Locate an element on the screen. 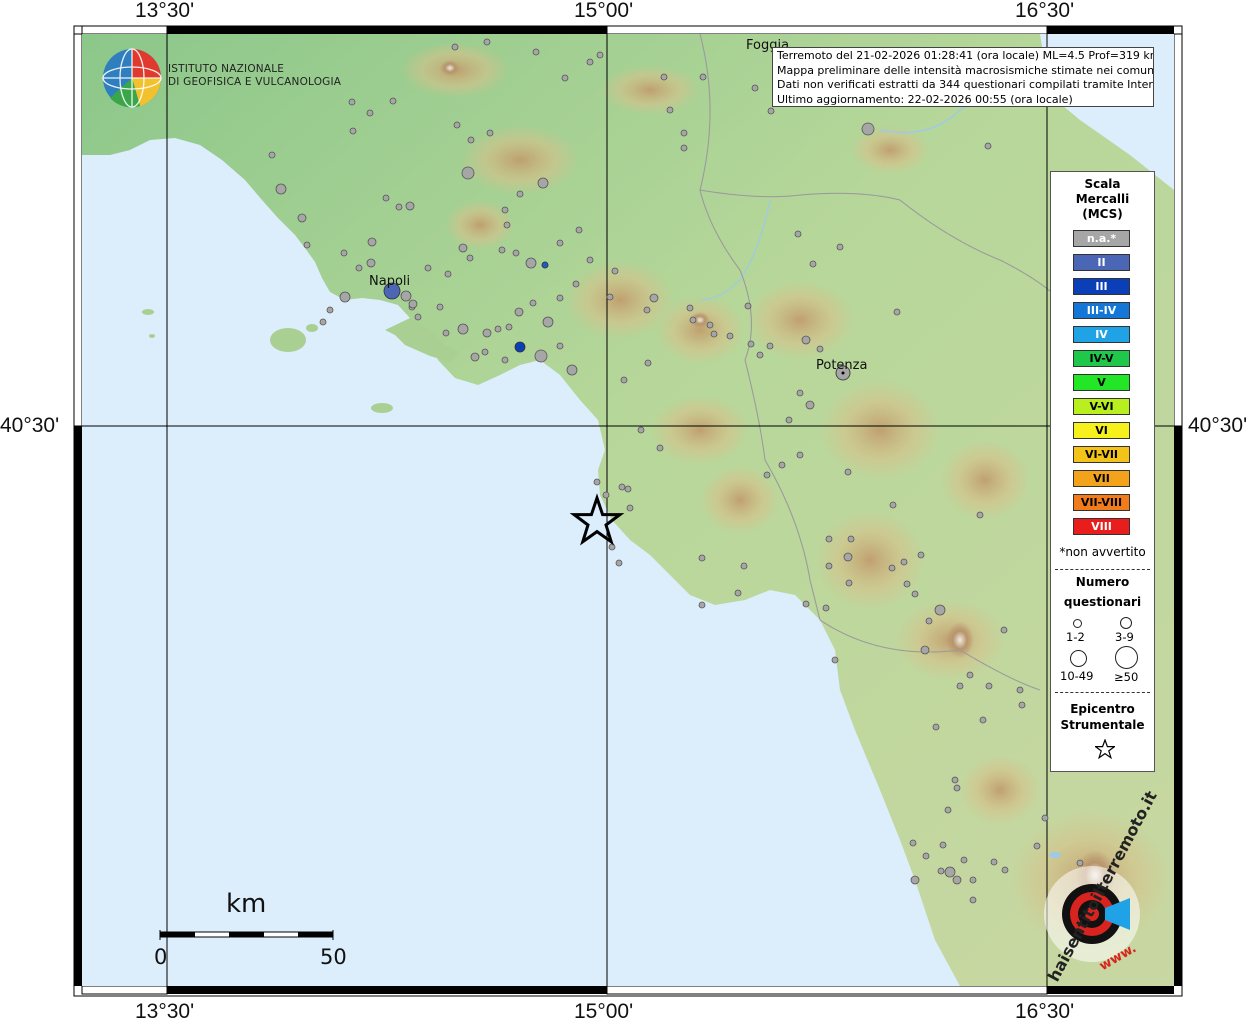  ponza-island is located at coordinates (148, 312).